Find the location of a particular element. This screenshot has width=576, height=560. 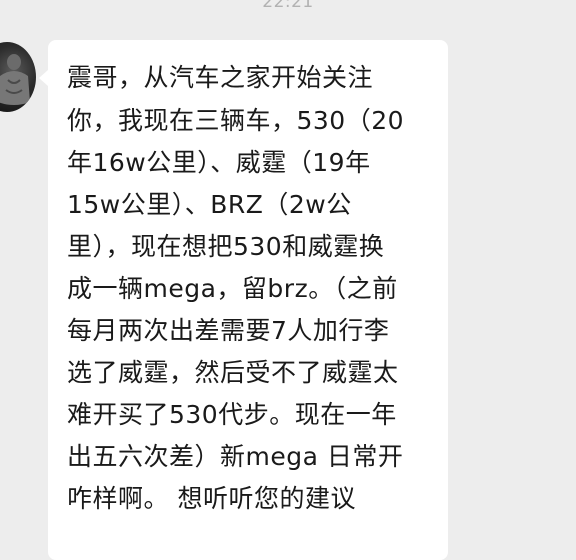

message-line-10: 出五六次差）新mega 日常开 is located at coordinates (235, 456).